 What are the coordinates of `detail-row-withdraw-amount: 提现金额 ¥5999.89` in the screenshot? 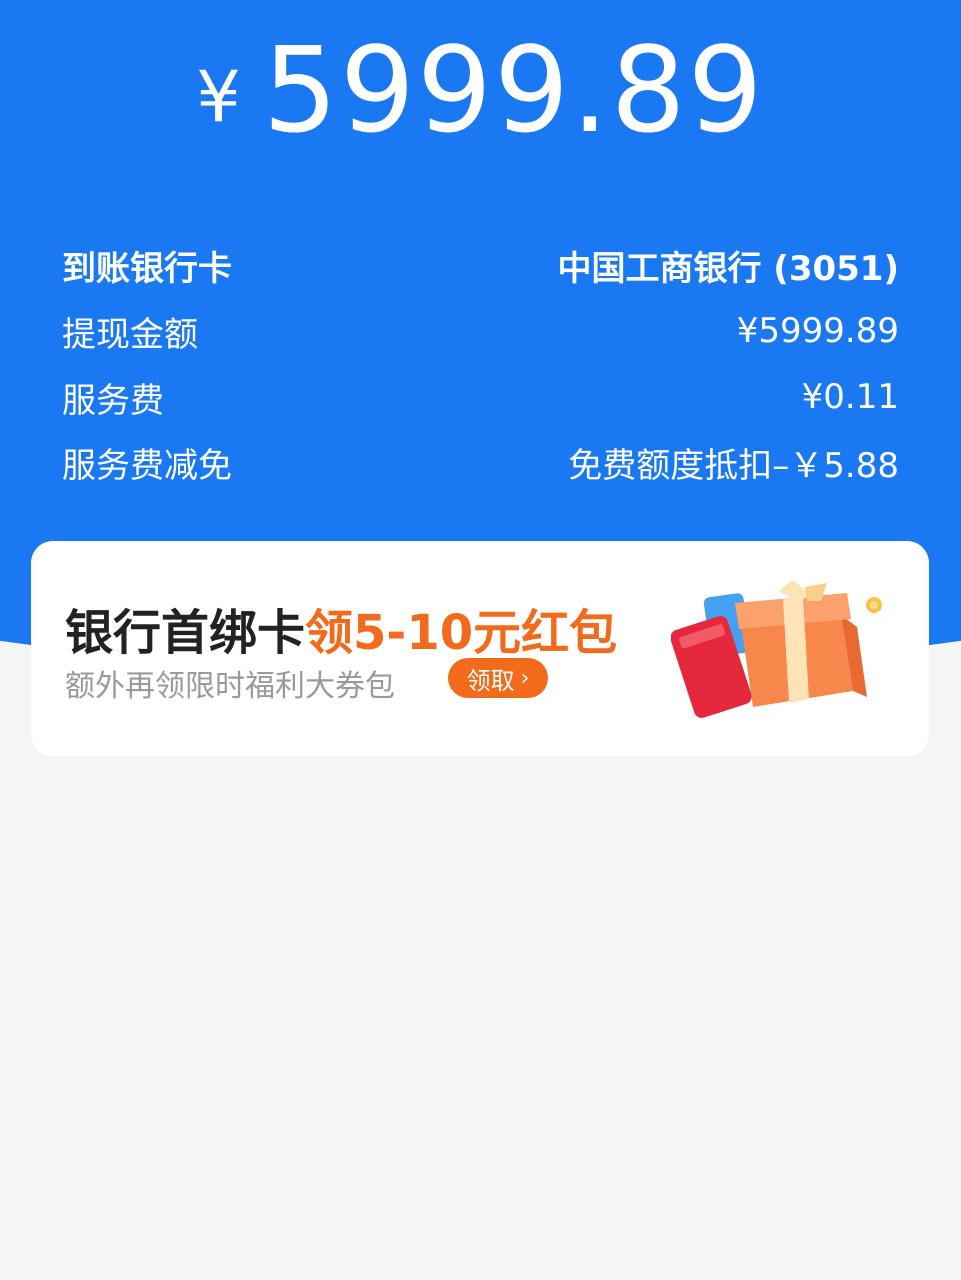 It's located at (480, 332).